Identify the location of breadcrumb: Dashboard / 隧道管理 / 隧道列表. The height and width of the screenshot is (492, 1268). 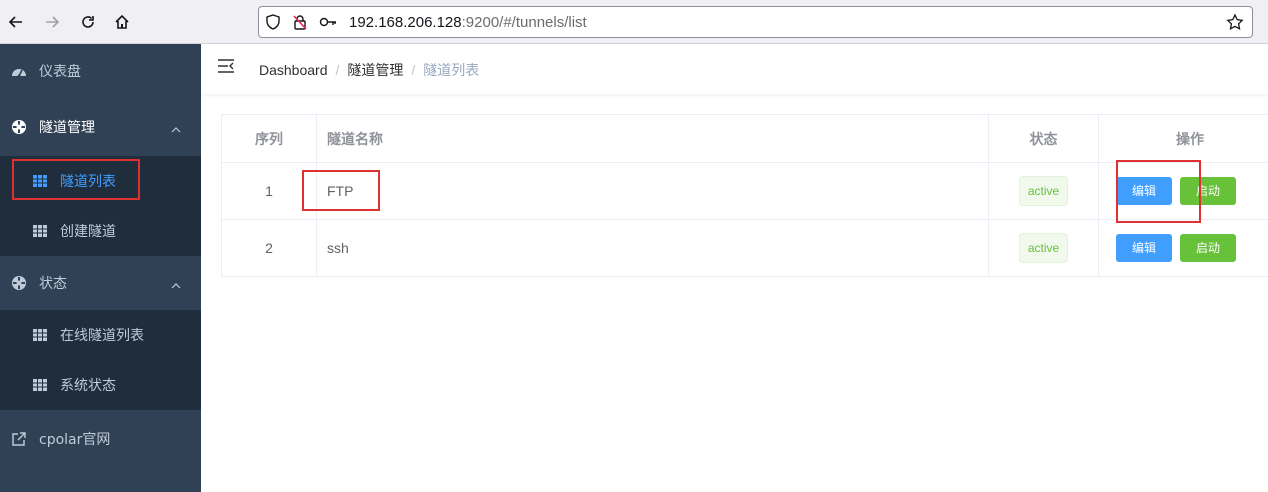
(369, 70).